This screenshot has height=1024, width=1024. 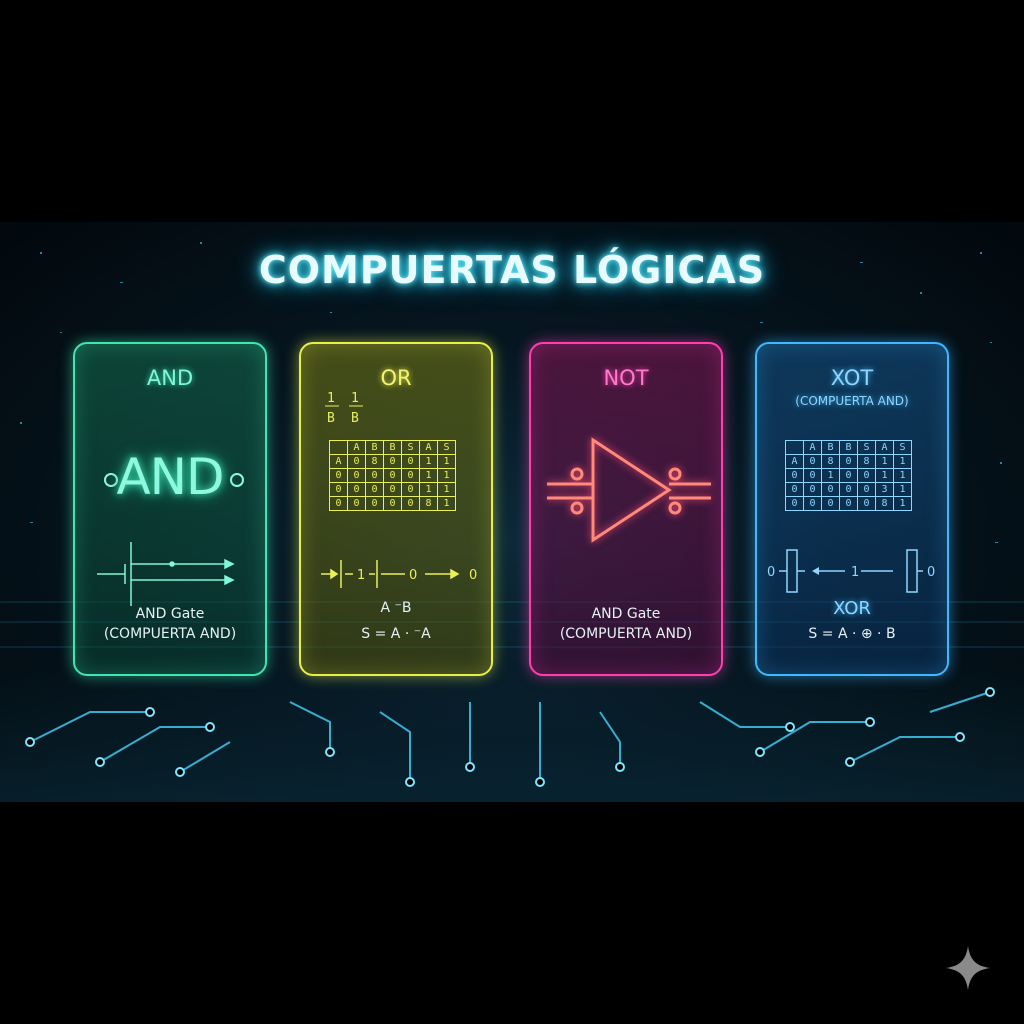 What do you see at coordinates (331, 418) in the screenshot?
I see `header-mark: B` at bounding box center [331, 418].